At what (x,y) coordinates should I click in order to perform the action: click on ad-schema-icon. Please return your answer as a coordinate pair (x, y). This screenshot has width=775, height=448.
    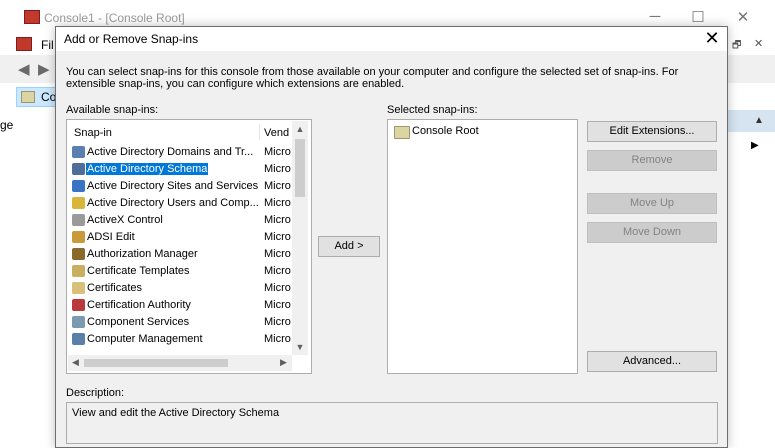
    Looking at the image, I should click on (78, 169).